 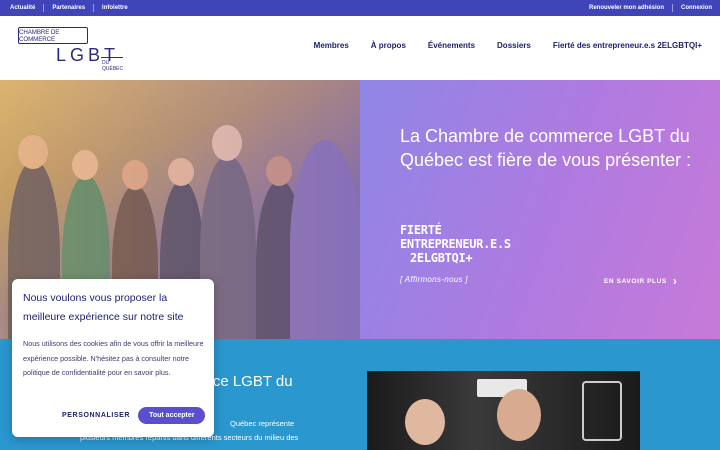 I want to click on logo-sub-text: DU QUÉBEC, so click(x=113, y=66).